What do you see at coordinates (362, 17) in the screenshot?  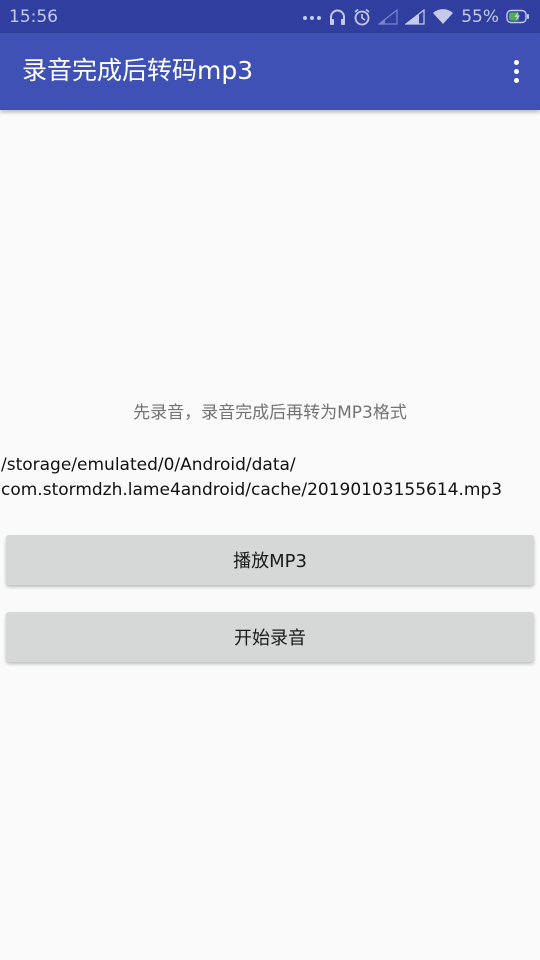 I see `alarm-icon` at bounding box center [362, 17].